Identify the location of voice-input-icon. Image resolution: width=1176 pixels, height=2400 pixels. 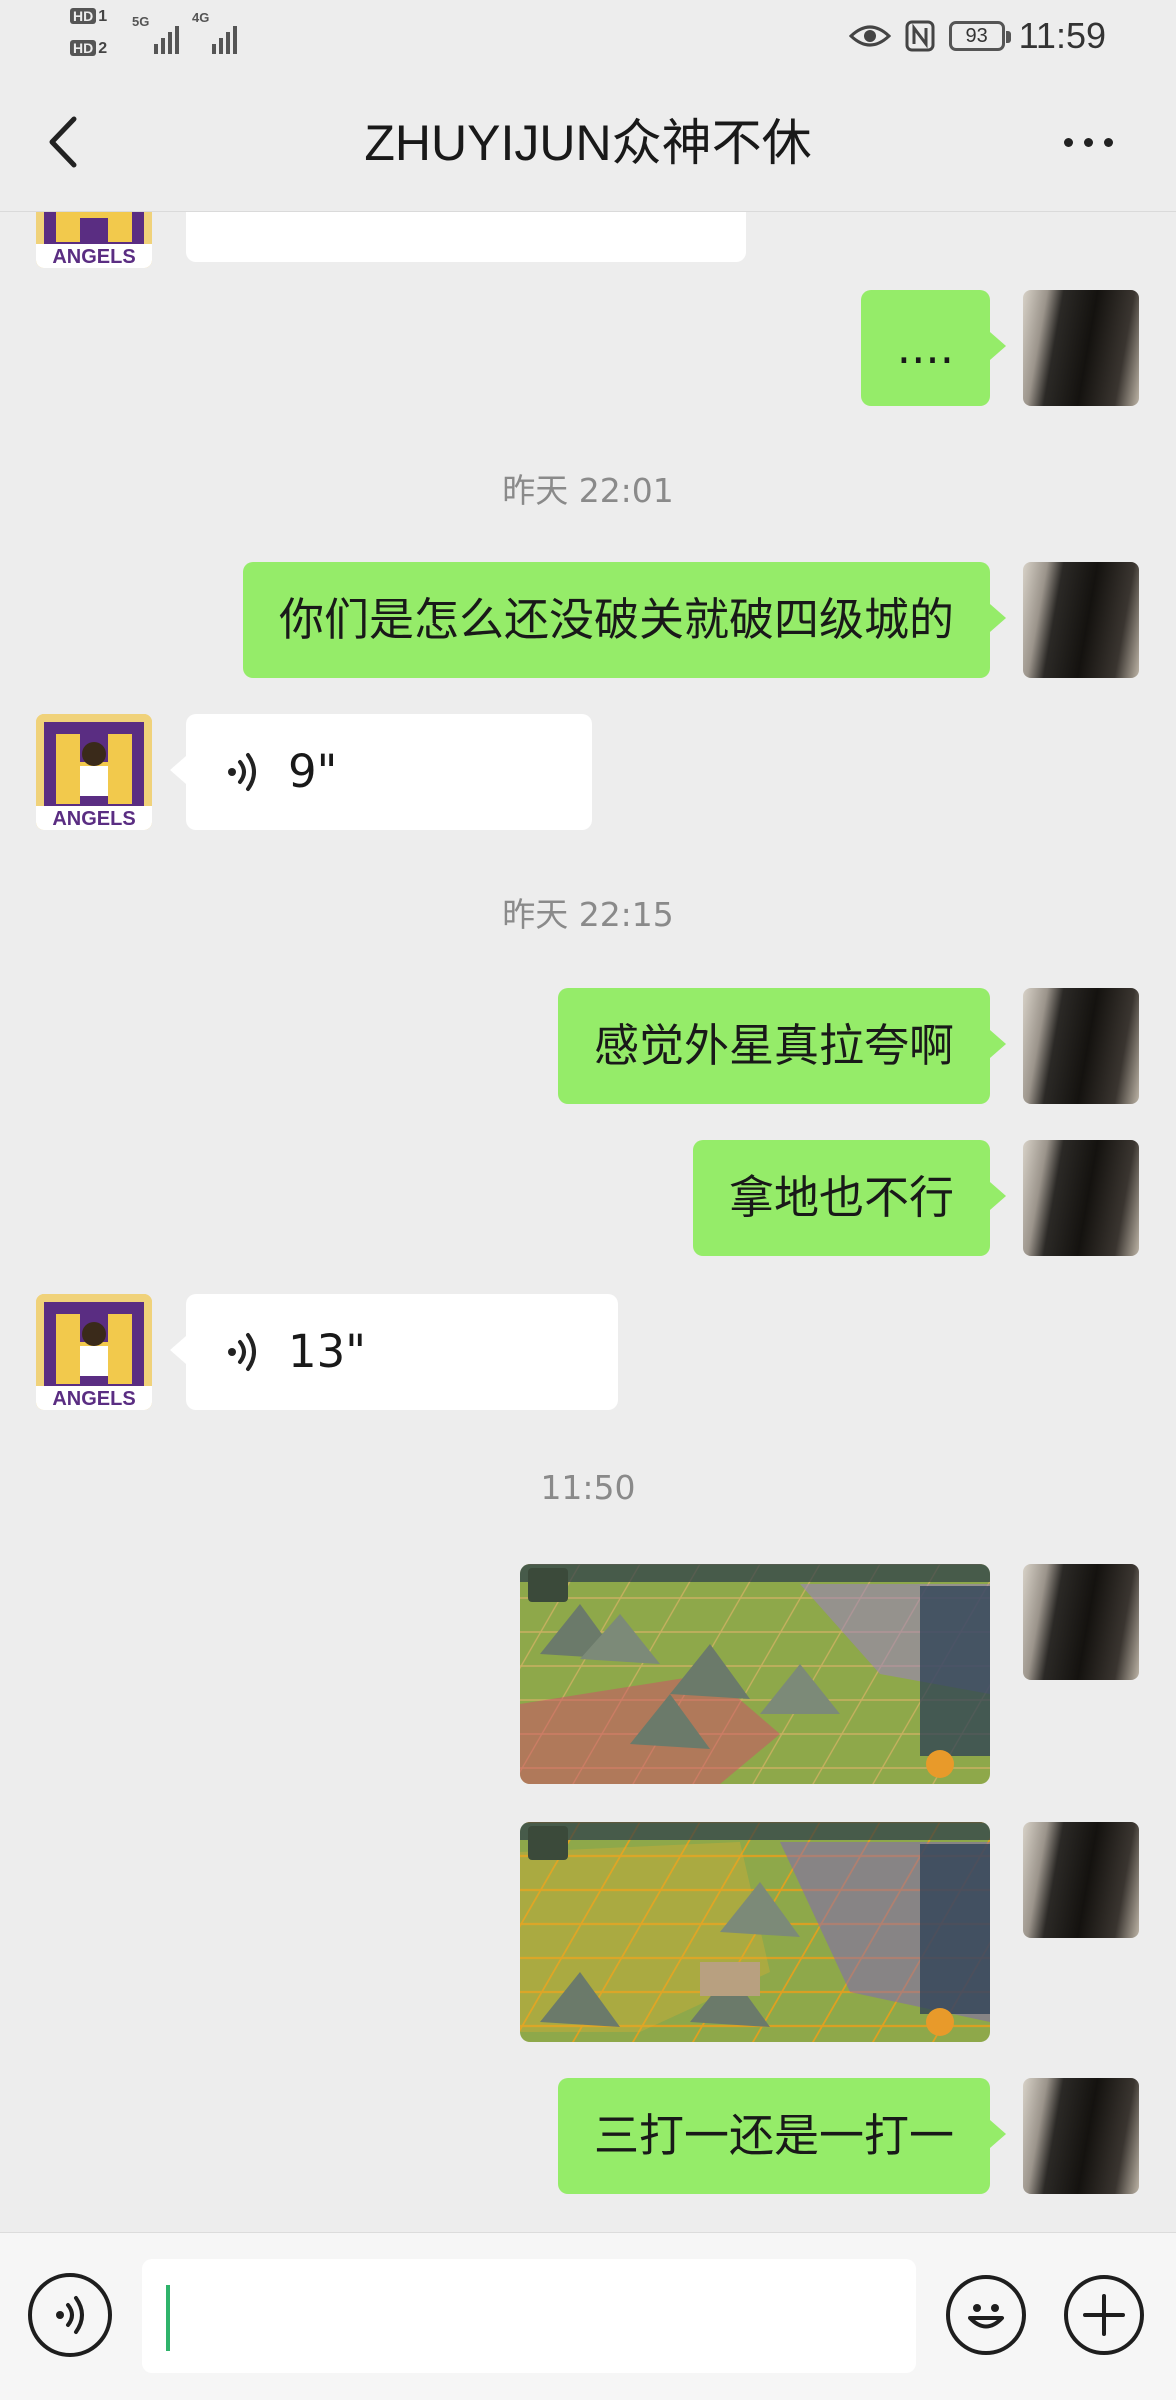
(70, 2315).